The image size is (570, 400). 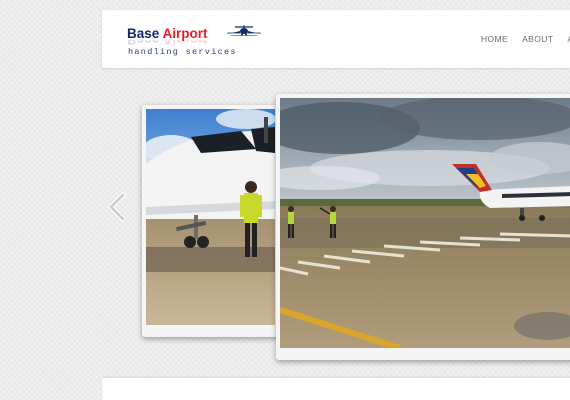 I want to click on airplane-icon, so click(x=244, y=30).